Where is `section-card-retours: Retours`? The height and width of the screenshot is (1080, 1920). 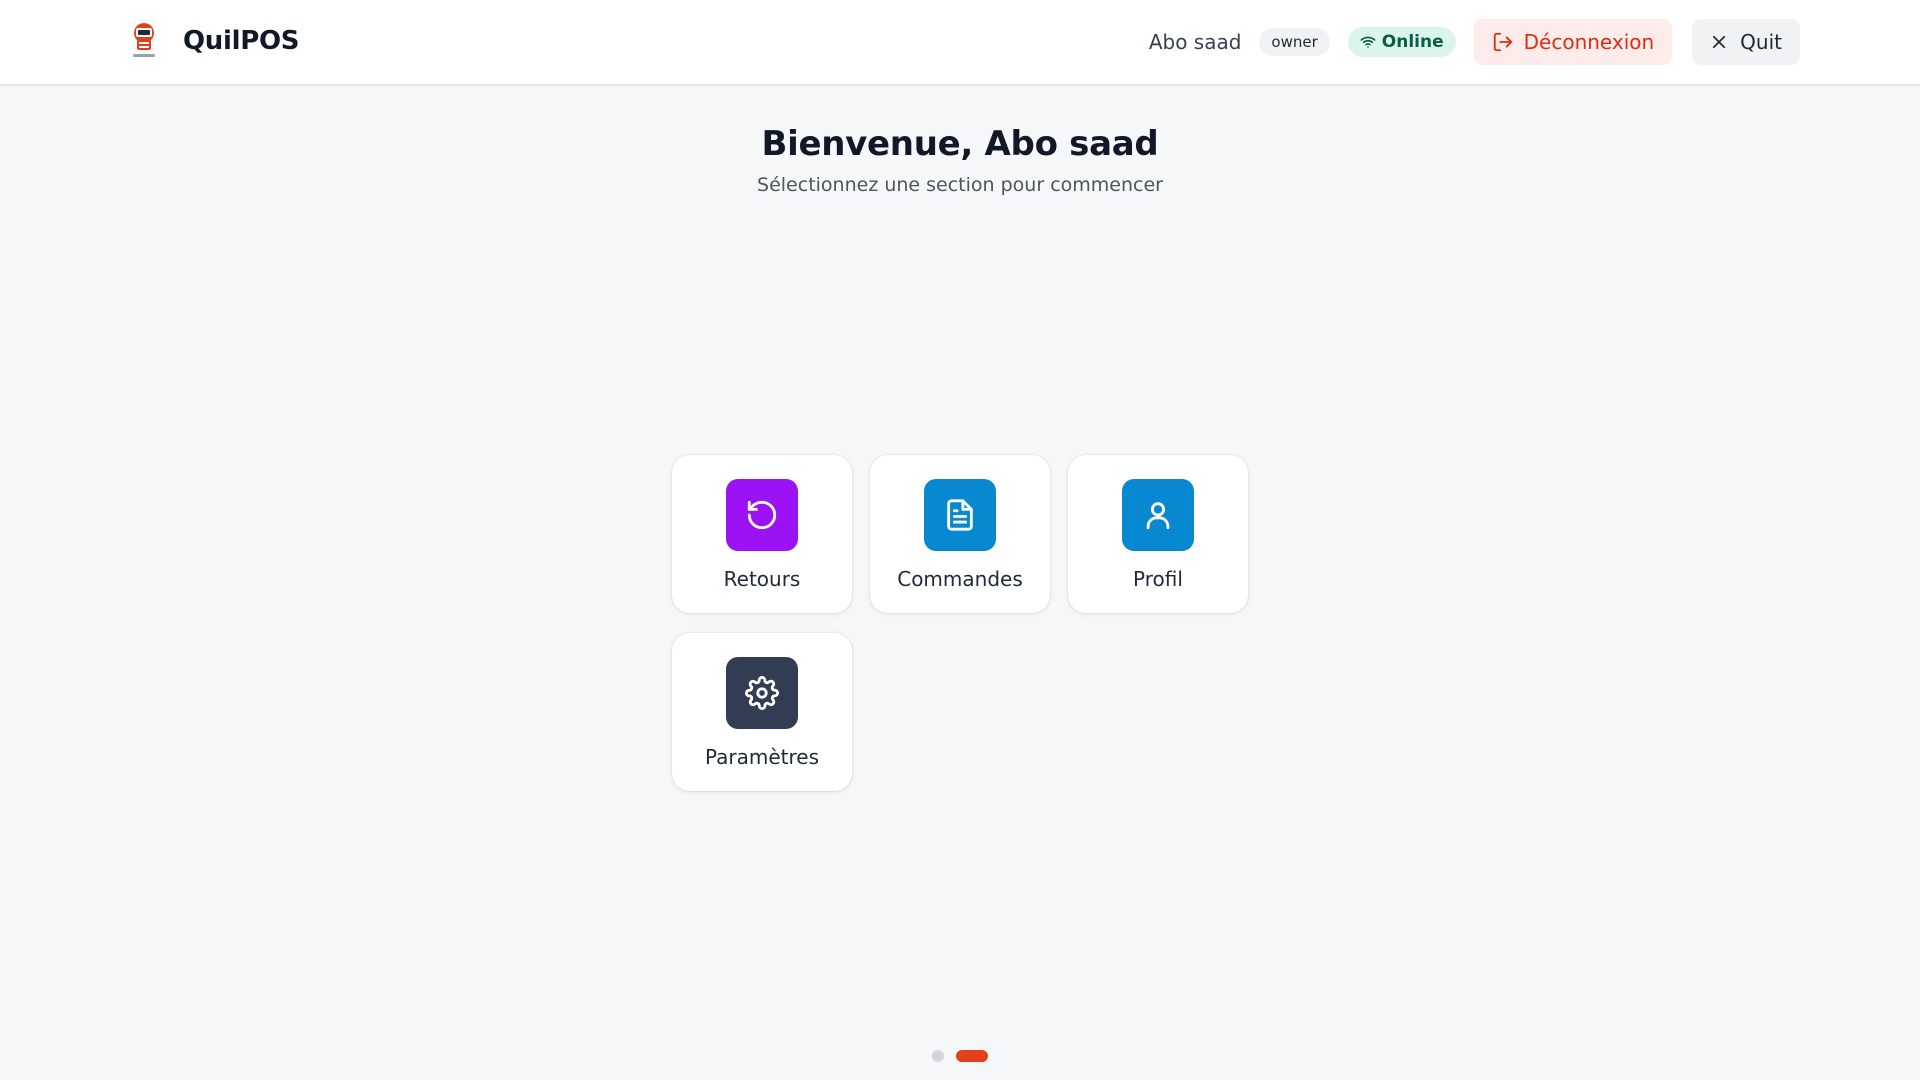 section-card-retours: Retours is located at coordinates (762, 534).